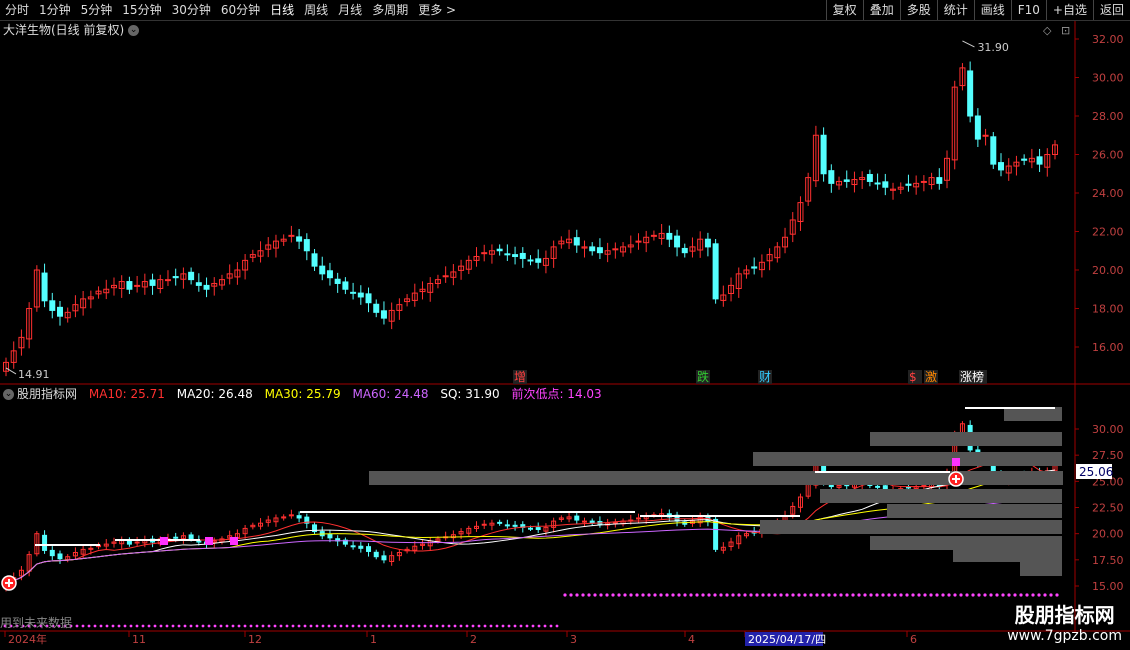 This screenshot has height=650, width=1130. Describe the element at coordinates (1108, 116) in the screenshot. I see `y-tick-label: 28.00` at that location.